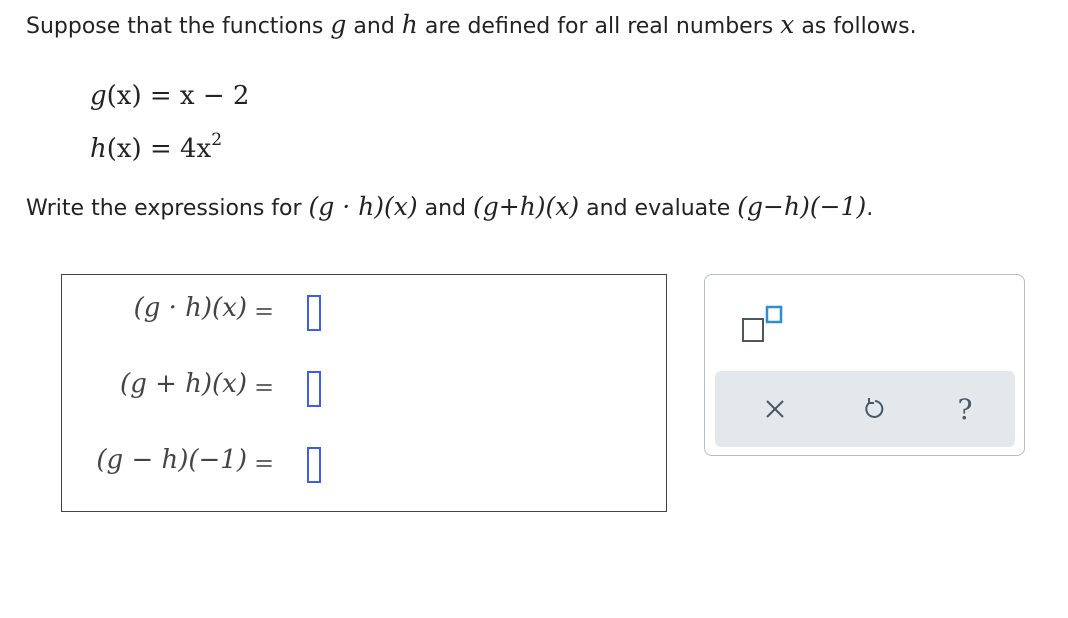  Describe the element at coordinates (338, 24) in the screenshot. I see `intro-g: g` at that location.